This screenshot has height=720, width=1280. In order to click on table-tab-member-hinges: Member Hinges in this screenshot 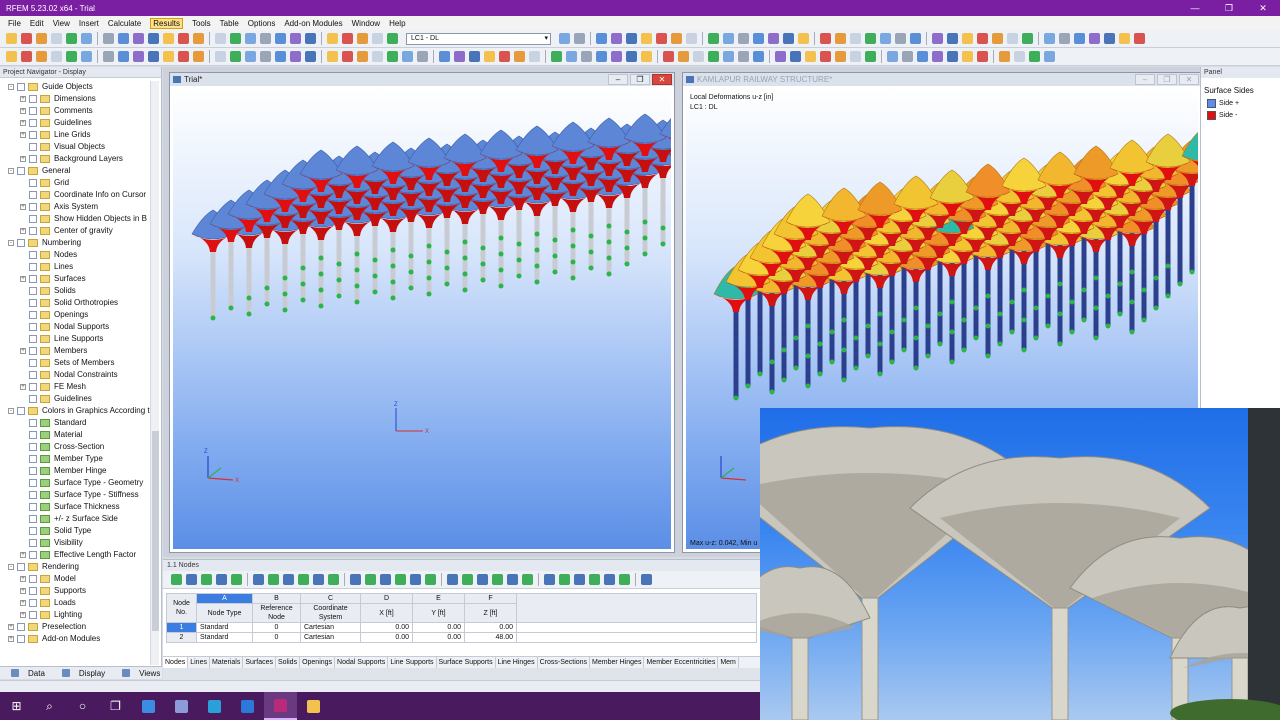, I will do `click(617, 662)`.